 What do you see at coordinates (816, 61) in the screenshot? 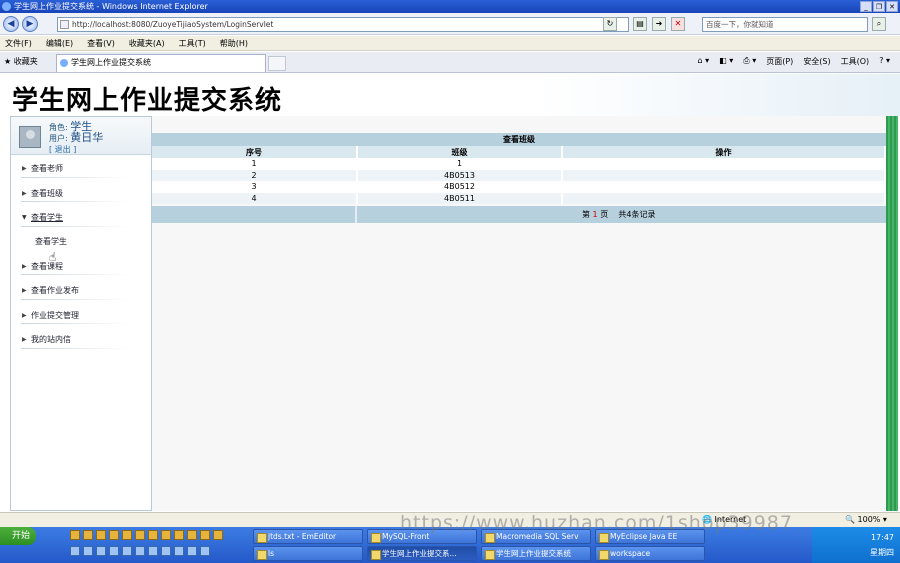
I see `command-safety: 安全(S)` at bounding box center [816, 61].